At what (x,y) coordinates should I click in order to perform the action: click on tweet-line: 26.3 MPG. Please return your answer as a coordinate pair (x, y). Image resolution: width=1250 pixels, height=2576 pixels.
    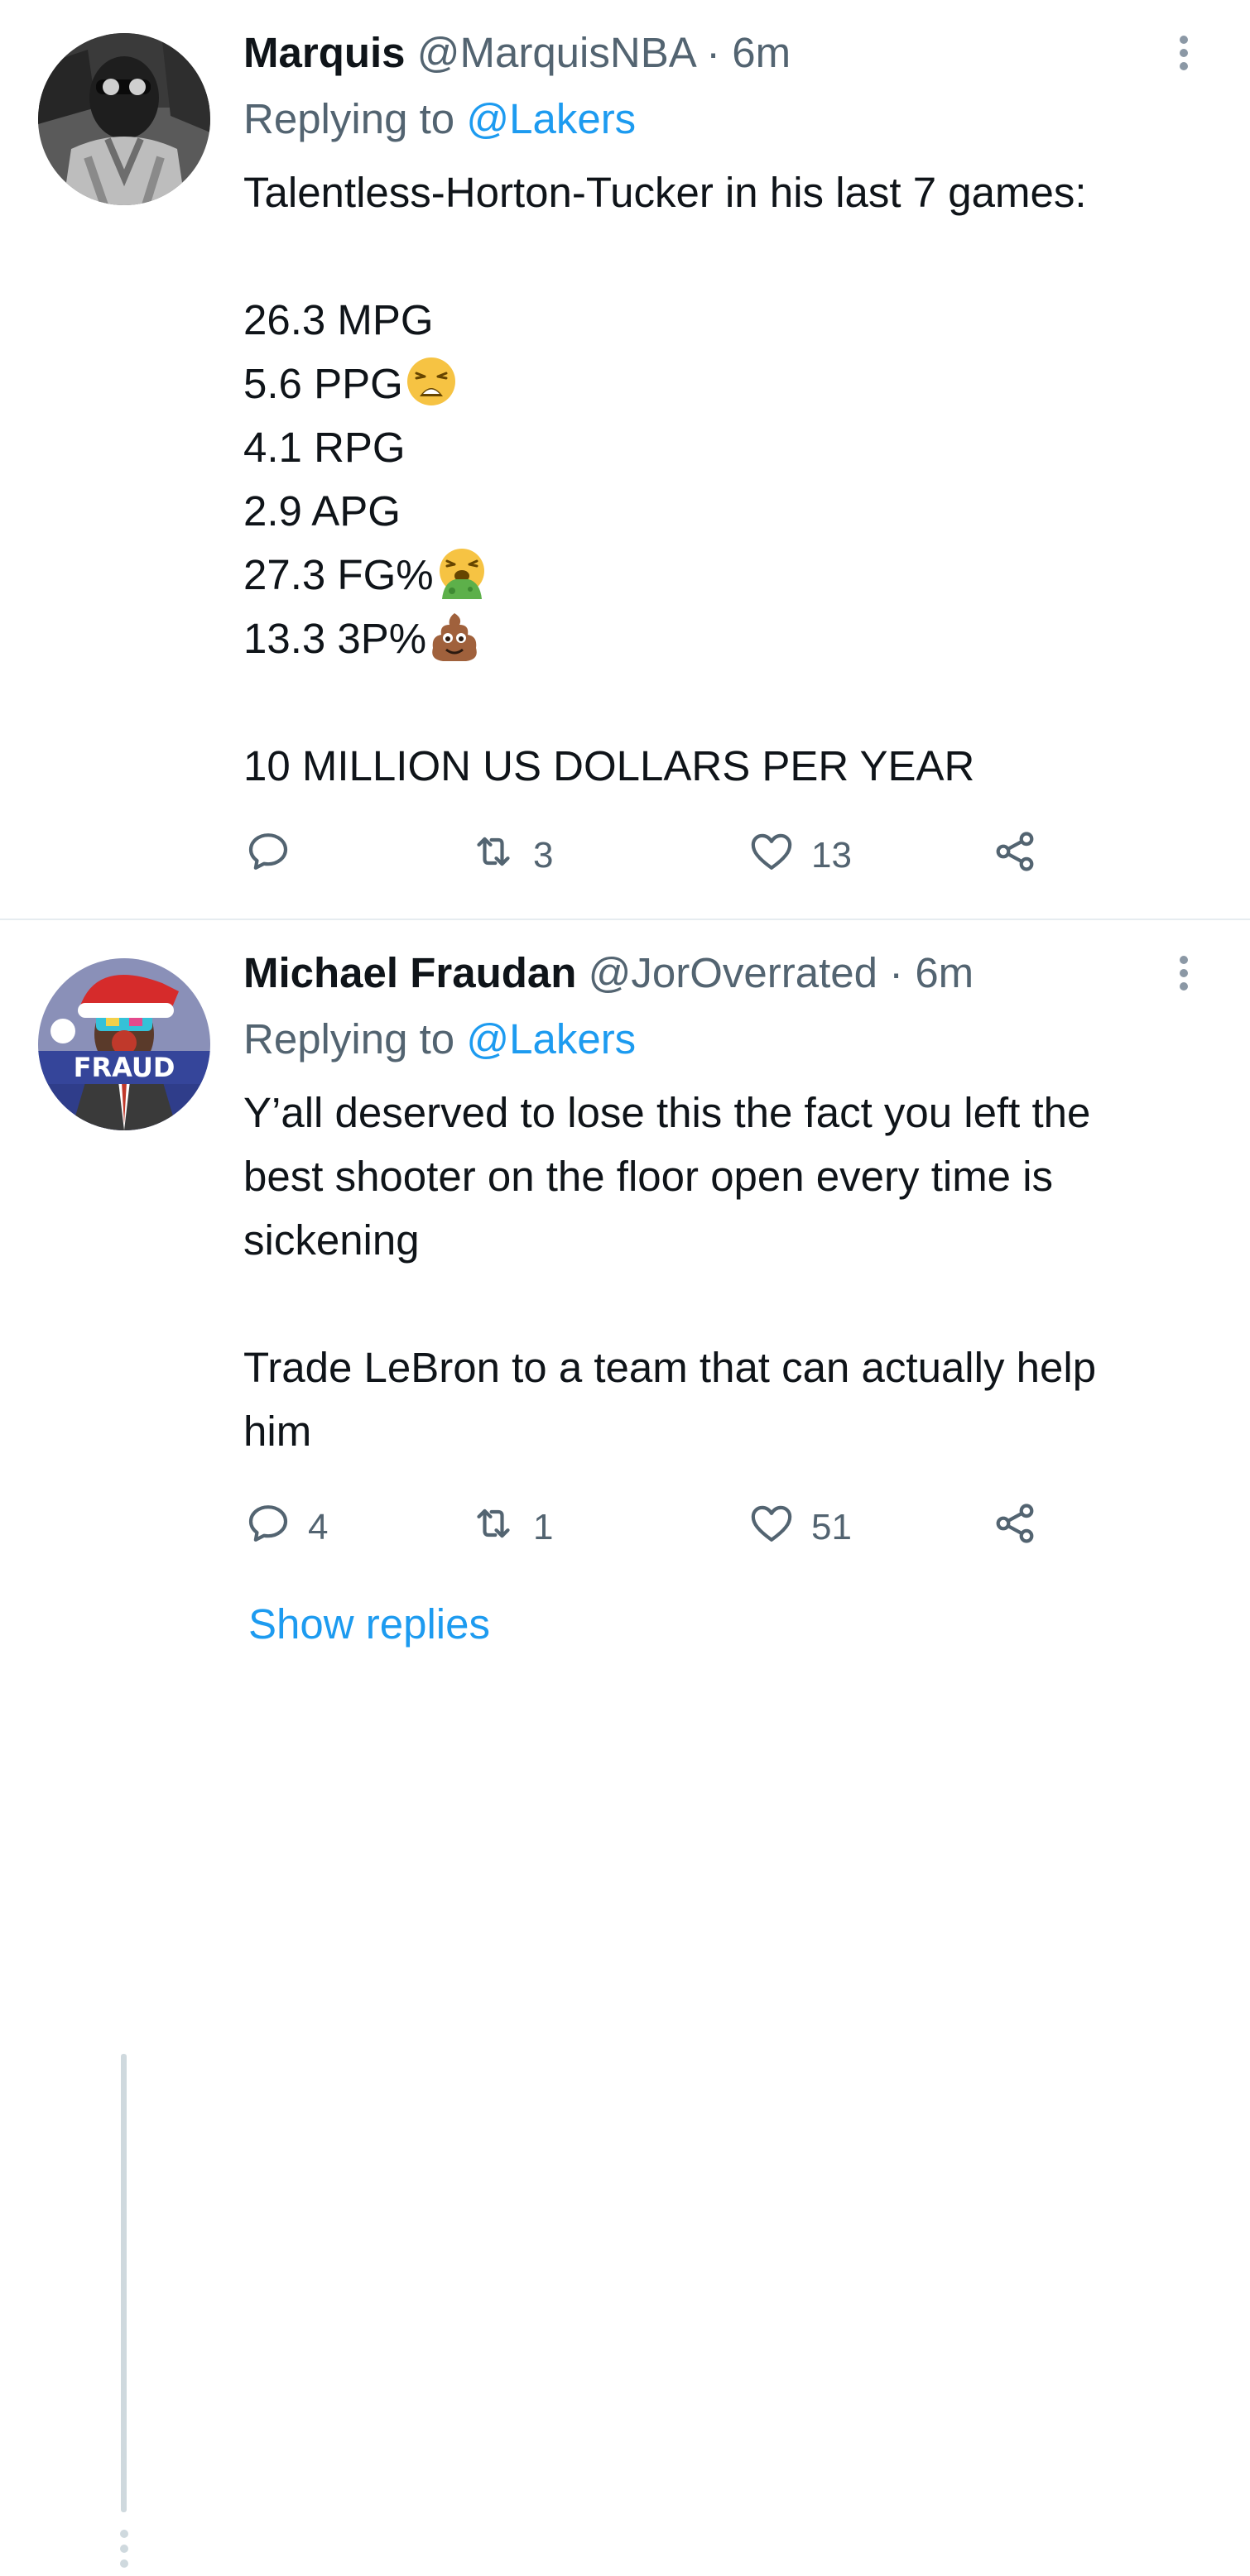
    Looking at the image, I should click on (338, 320).